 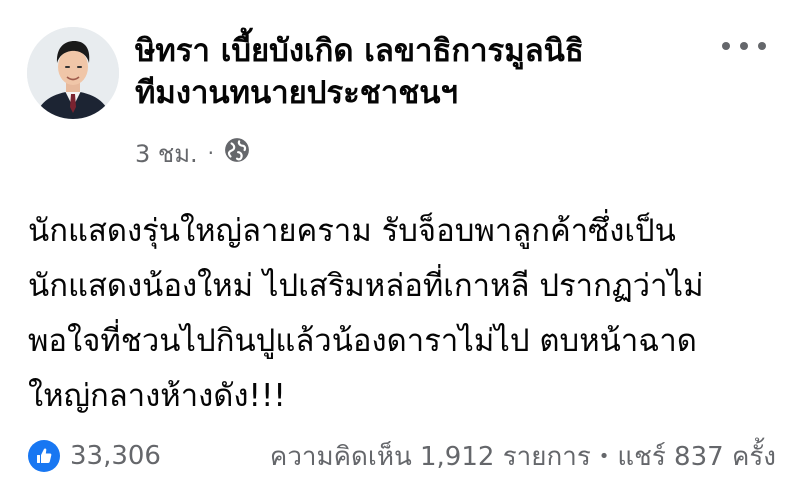 I want to click on more-options-button, so click(x=744, y=46).